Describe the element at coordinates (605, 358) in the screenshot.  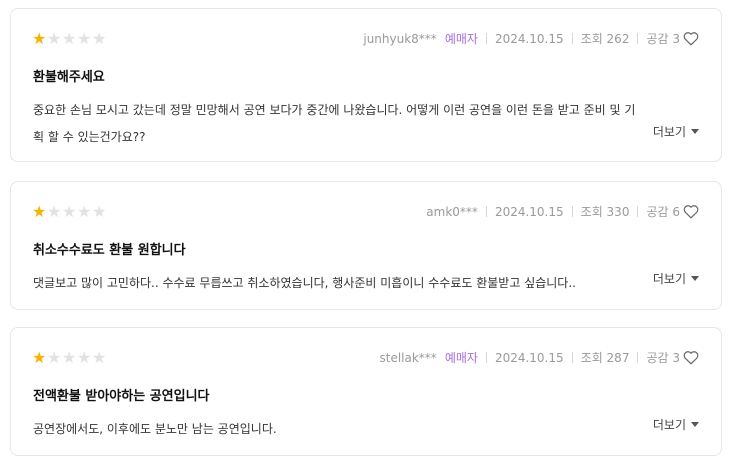
I see `view-count: 조회 287` at that location.